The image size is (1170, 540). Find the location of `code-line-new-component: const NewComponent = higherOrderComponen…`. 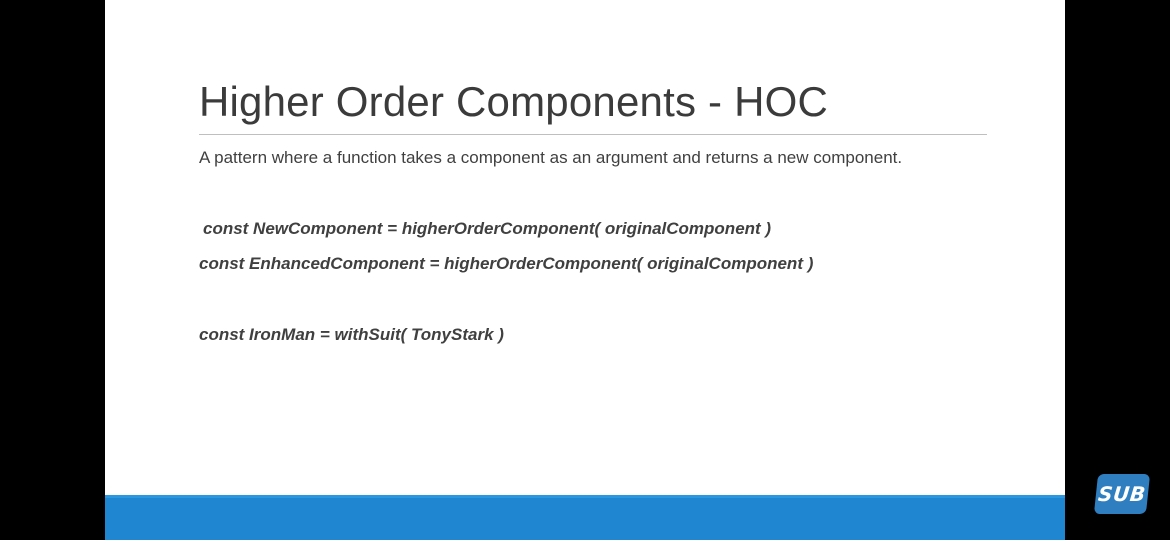

code-line-new-component: const NewComponent = higherOrderComponen… is located at coordinates (487, 228).